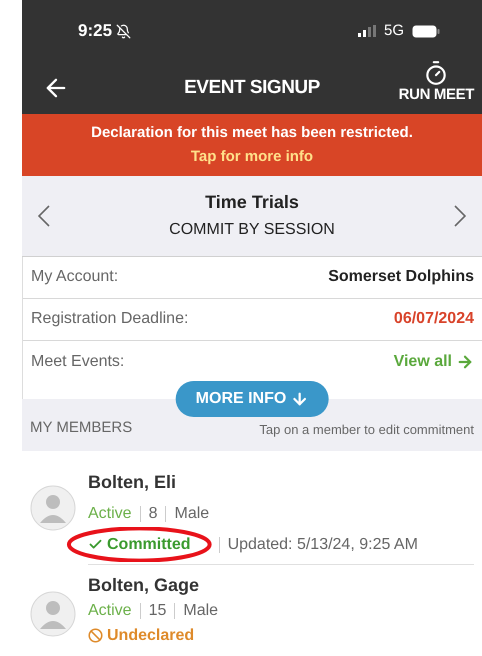  Describe the element at coordinates (95, 31) in the screenshot. I see `status-time: 9:25` at that location.